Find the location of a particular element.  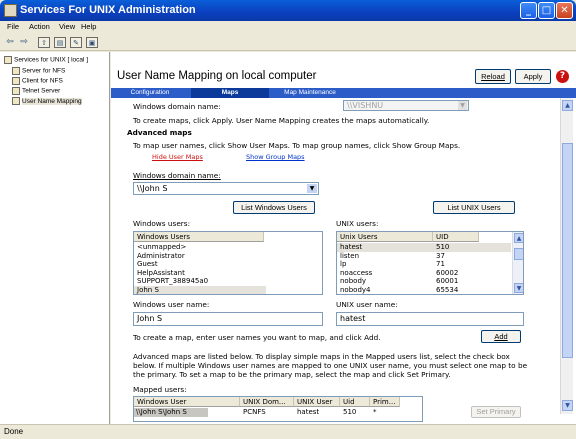

list-windows-users-button: List Windows Users is located at coordinates (274, 207).